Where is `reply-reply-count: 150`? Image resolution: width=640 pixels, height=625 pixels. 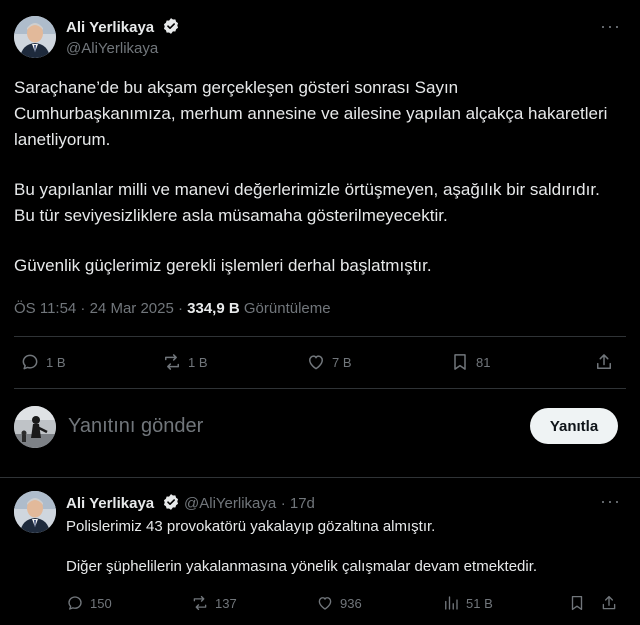 reply-reply-count: 150 is located at coordinates (101, 603).